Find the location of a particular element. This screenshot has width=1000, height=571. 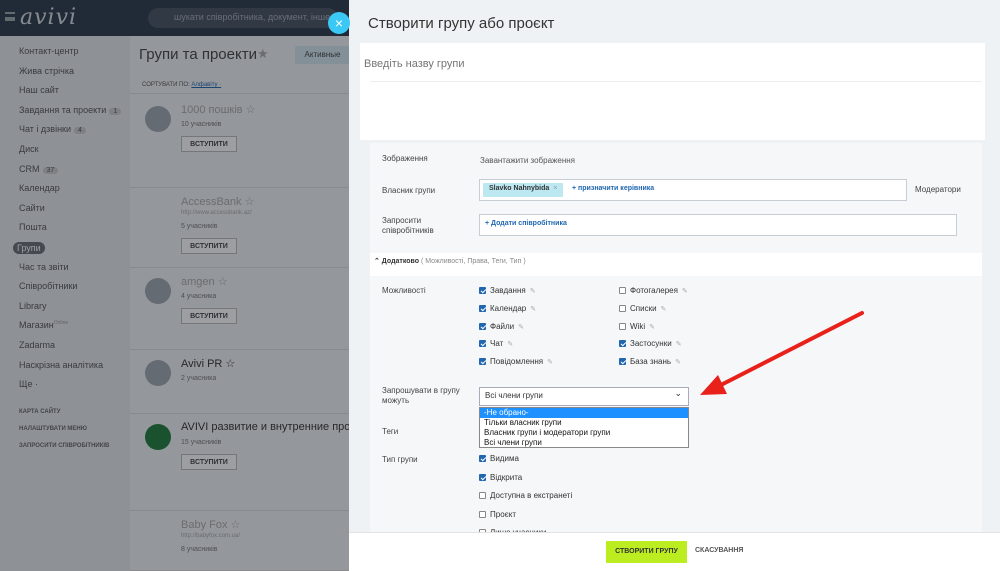

annotation-arrow is located at coordinates (782, 353).